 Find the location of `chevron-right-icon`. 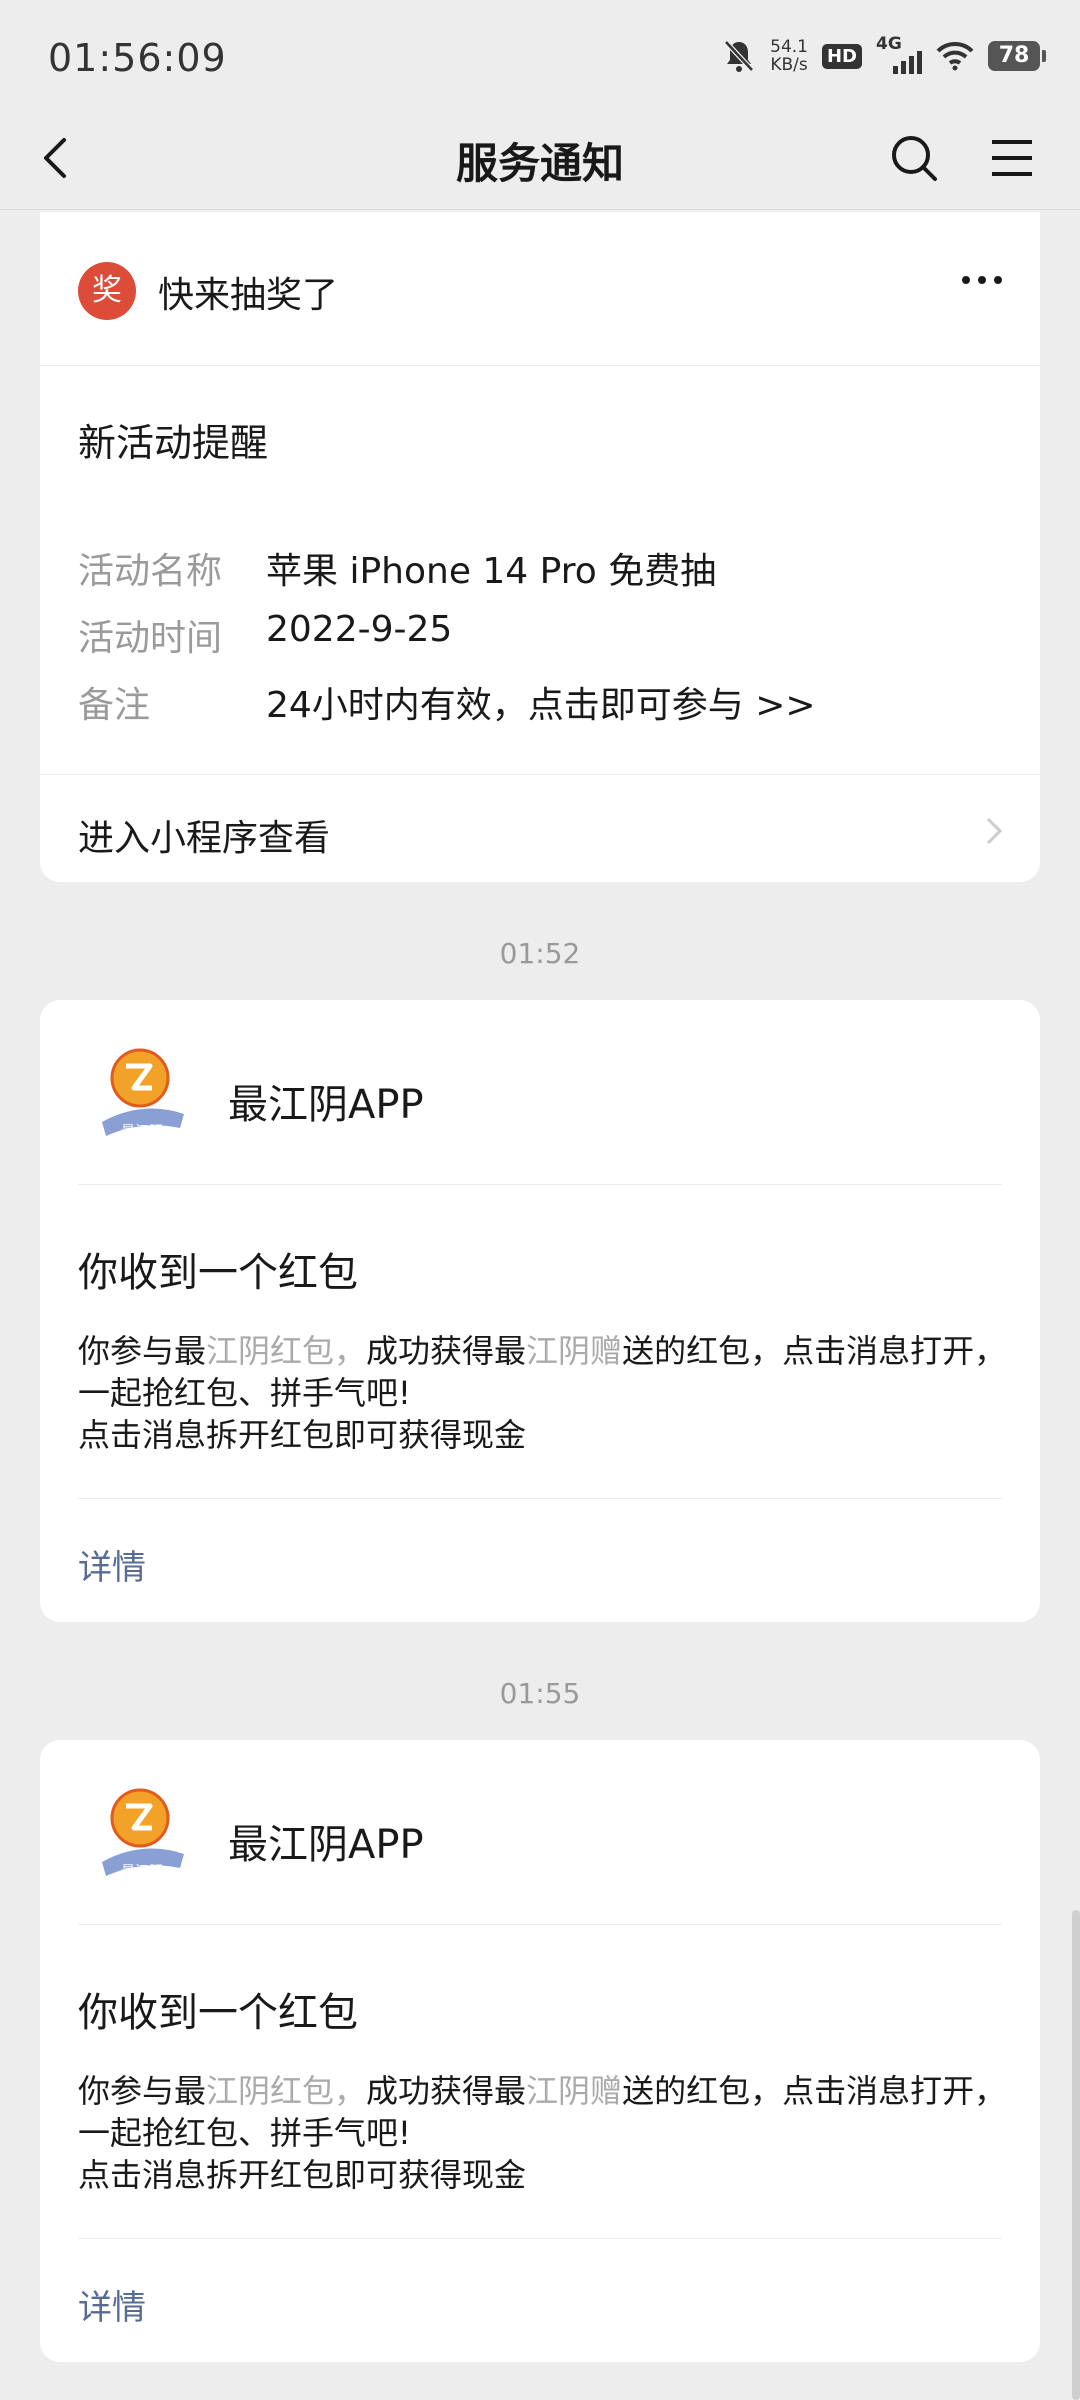

chevron-right-icon is located at coordinates (994, 831).